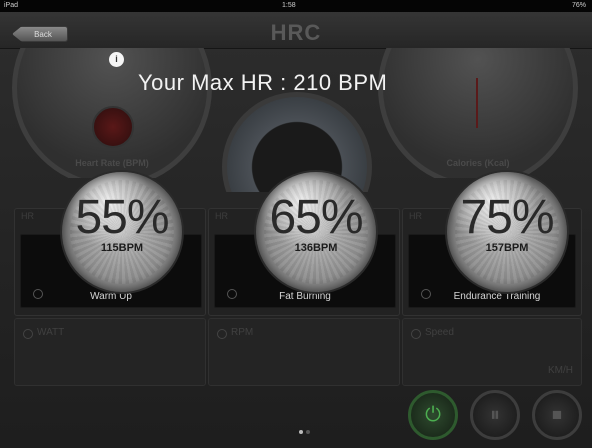 The height and width of the screenshot is (448, 592). I want to click on zone-circle-endurance: 75% 157BPM, so click(507, 232).